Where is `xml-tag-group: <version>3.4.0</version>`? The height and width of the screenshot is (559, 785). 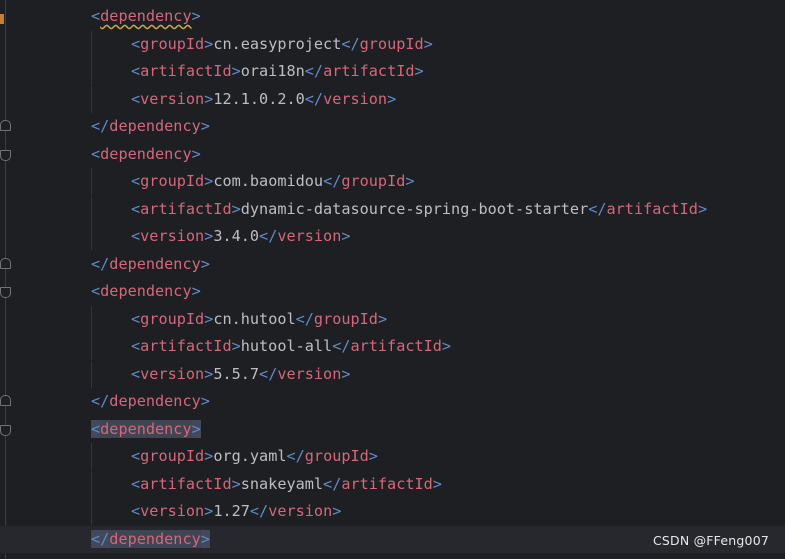 xml-tag-group: <version>3.4.0</version> is located at coordinates (241, 236).